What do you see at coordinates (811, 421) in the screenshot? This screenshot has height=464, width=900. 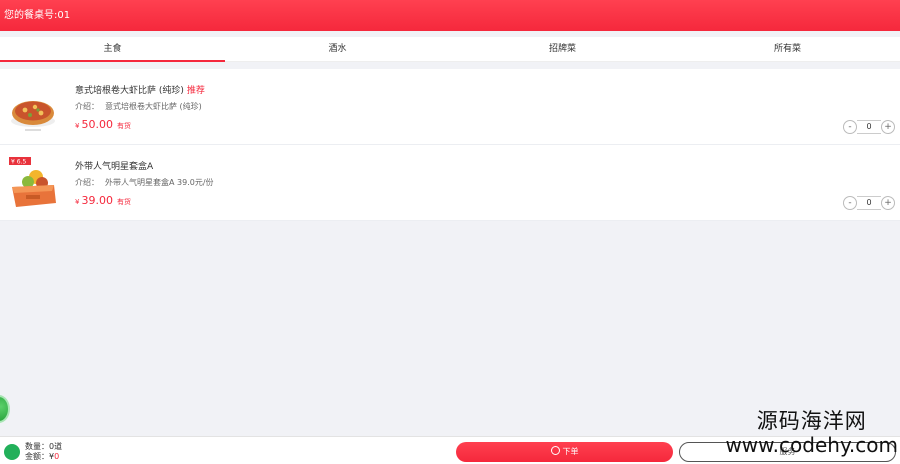 I see `watermark-cn: 源码海洋网` at bounding box center [811, 421].